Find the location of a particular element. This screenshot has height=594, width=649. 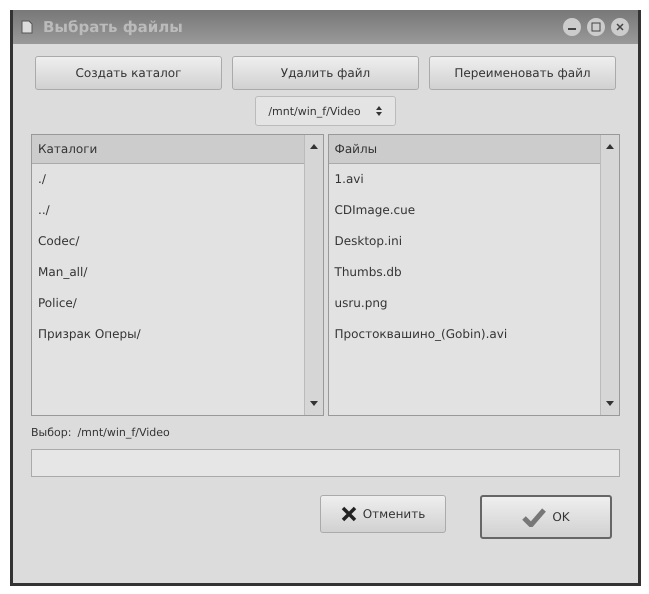

ok-button: OK is located at coordinates (546, 517).